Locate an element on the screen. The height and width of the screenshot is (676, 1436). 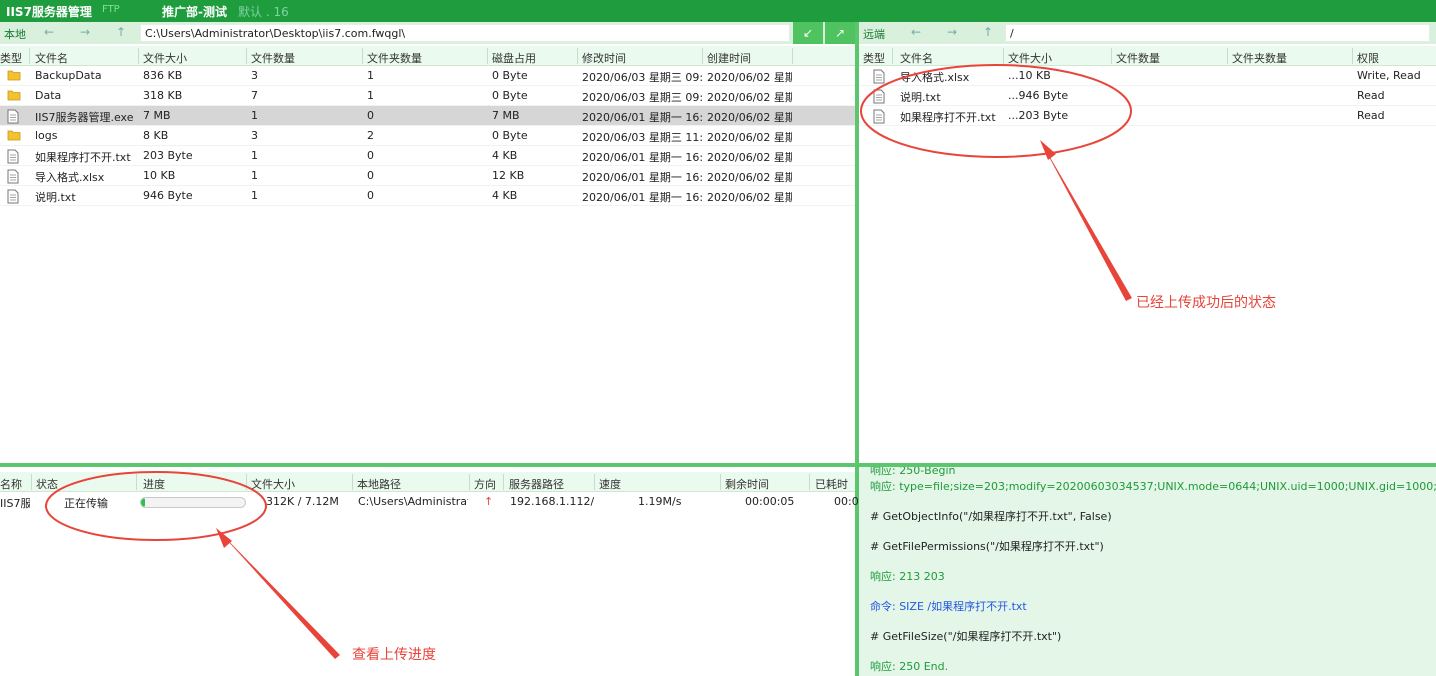
annotation-arrow-remote is located at coordinates (1086, 220).